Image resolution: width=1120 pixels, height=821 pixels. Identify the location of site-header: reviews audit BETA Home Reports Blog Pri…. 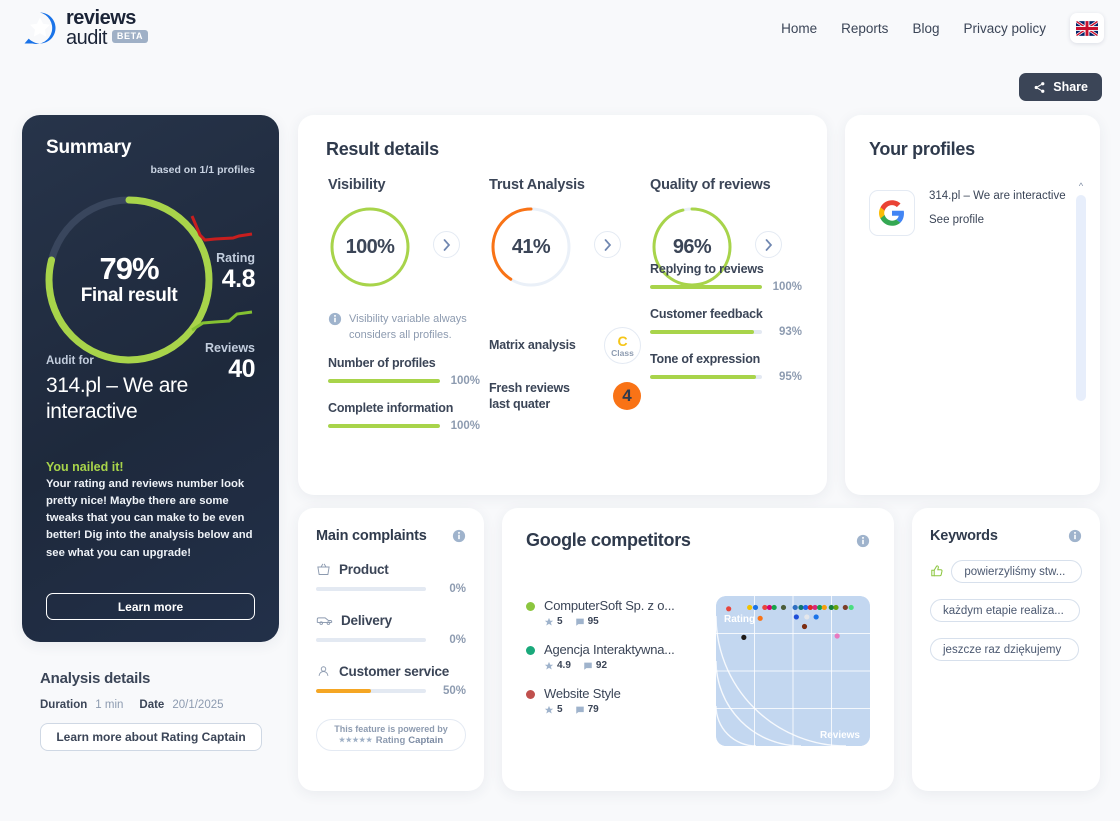
(560, 26).